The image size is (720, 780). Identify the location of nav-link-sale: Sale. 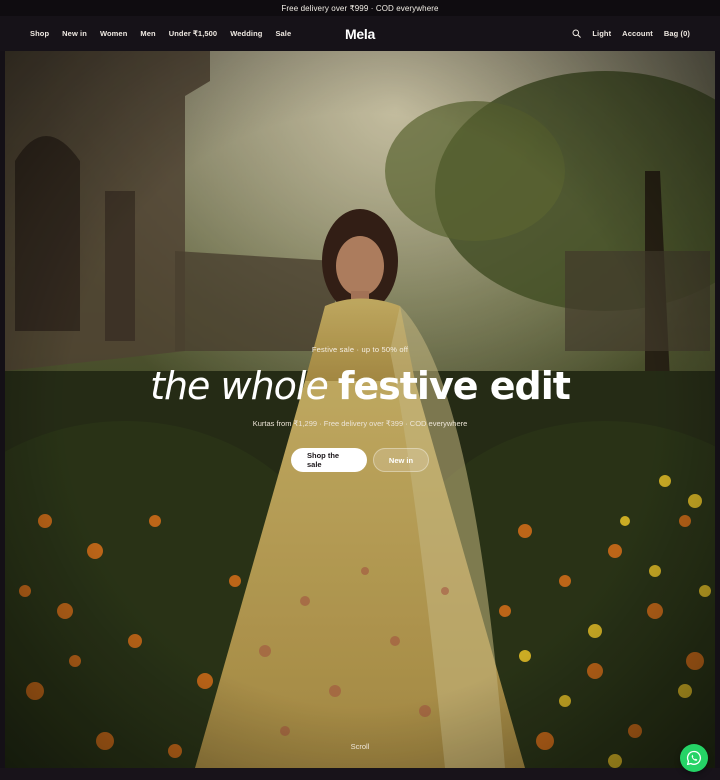
(283, 33).